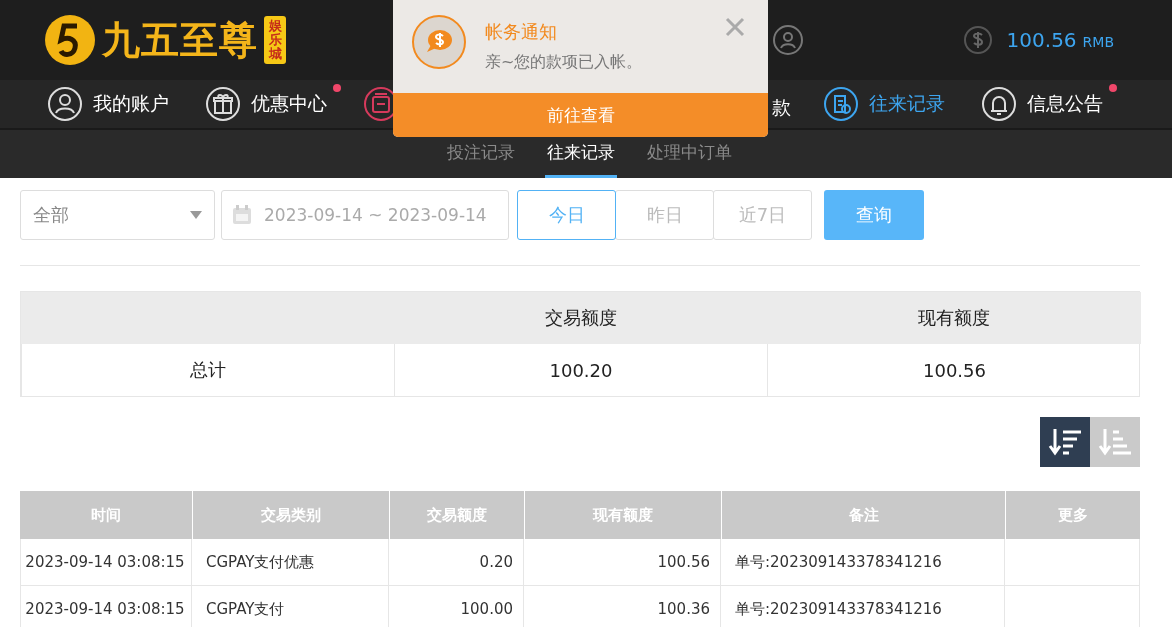 This screenshot has height=627, width=1172. I want to click on date-preset-button: 今日, so click(566, 215).